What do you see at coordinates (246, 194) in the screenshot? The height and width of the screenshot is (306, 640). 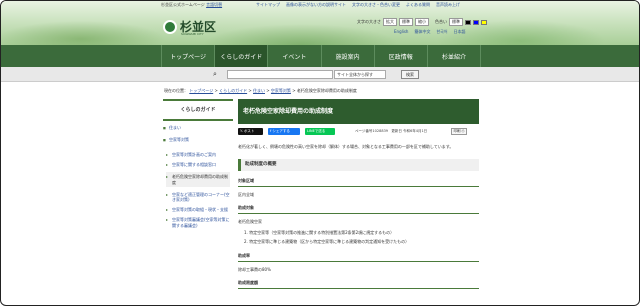 I see `subsection-text: 区内全域` at bounding box center [246, 194].